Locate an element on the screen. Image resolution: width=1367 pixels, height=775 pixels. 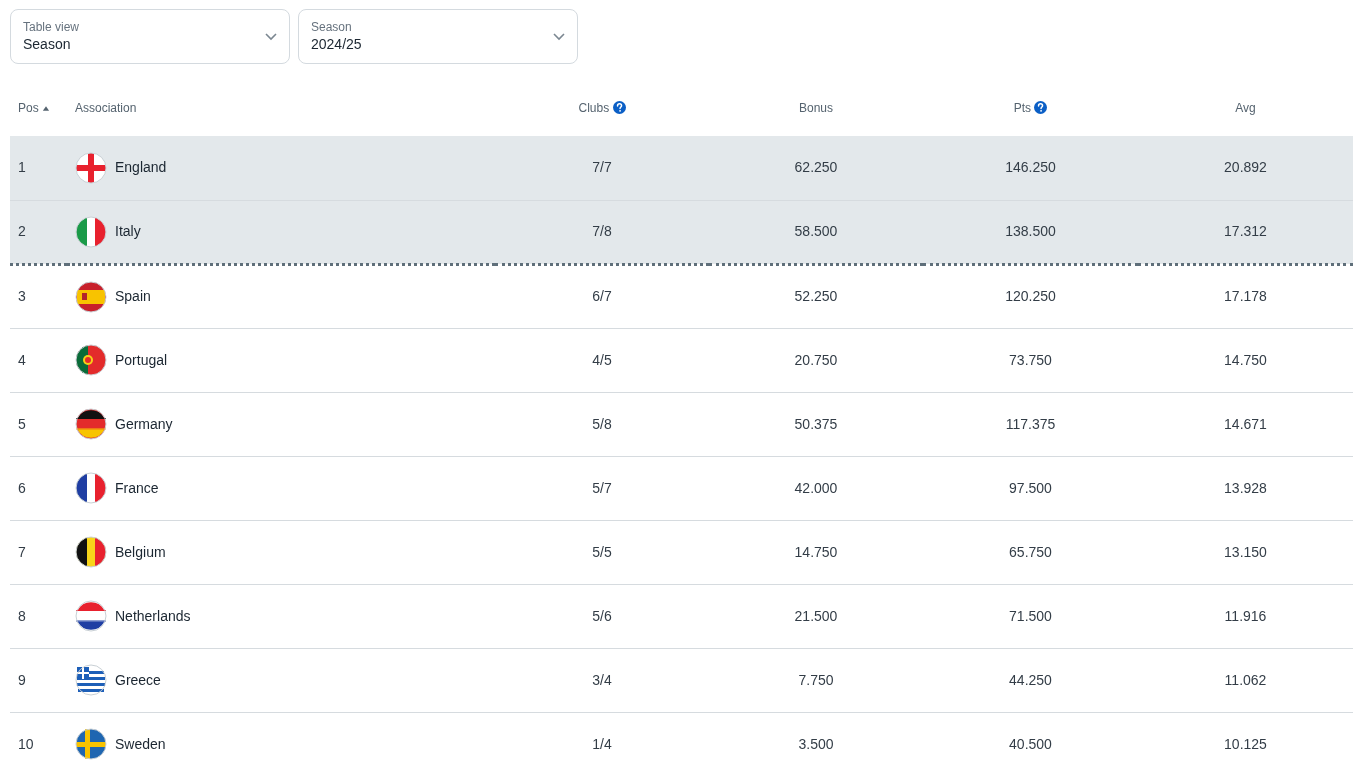
table-cell: 62.250 is located at coordinates (816, 167).